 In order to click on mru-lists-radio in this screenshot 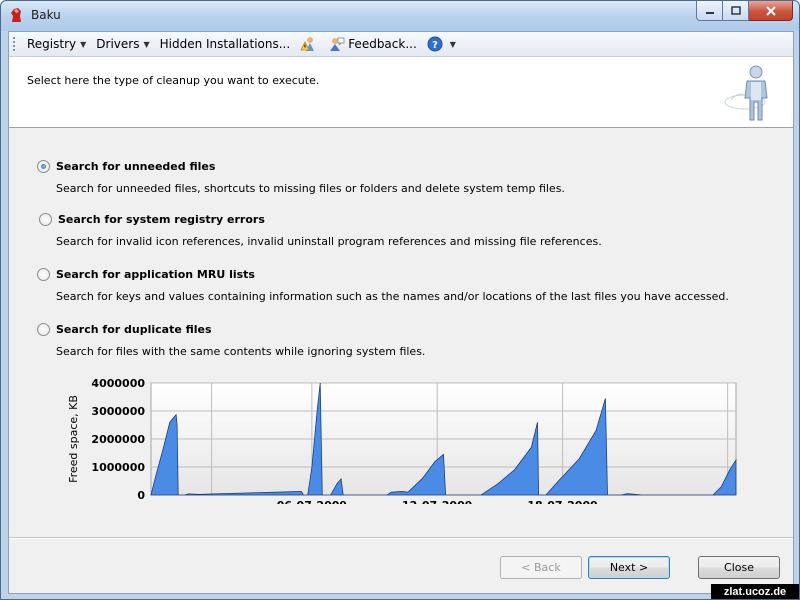, I will do `click(43, 274)`.